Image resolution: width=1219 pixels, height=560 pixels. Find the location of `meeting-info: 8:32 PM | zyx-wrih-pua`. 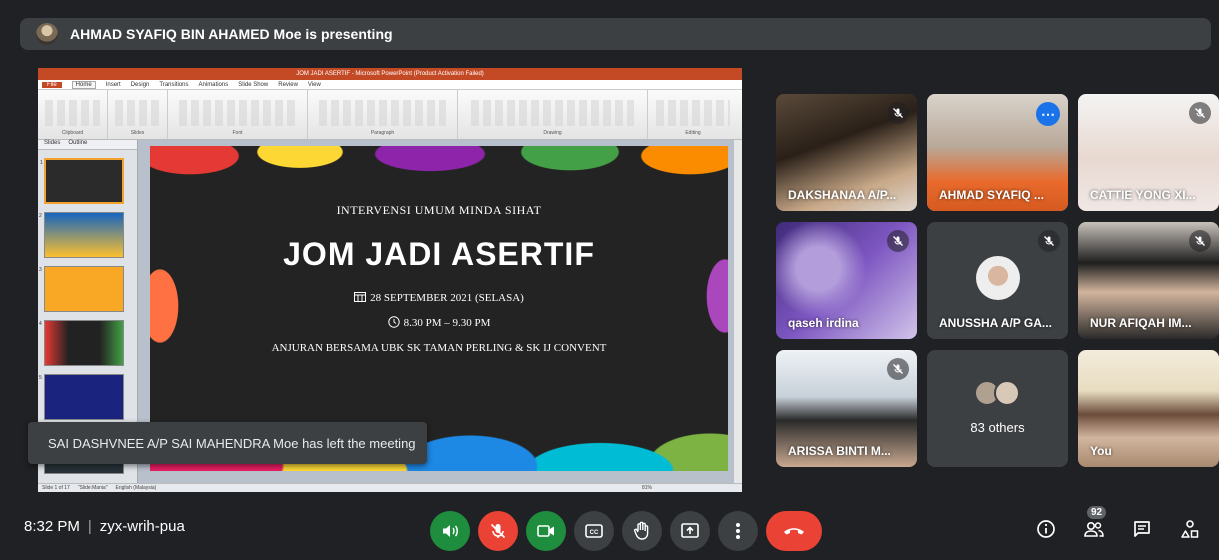

meeting-info: 8:32 PM | zyx-wrih-pua is located at coordinates (104, 526).